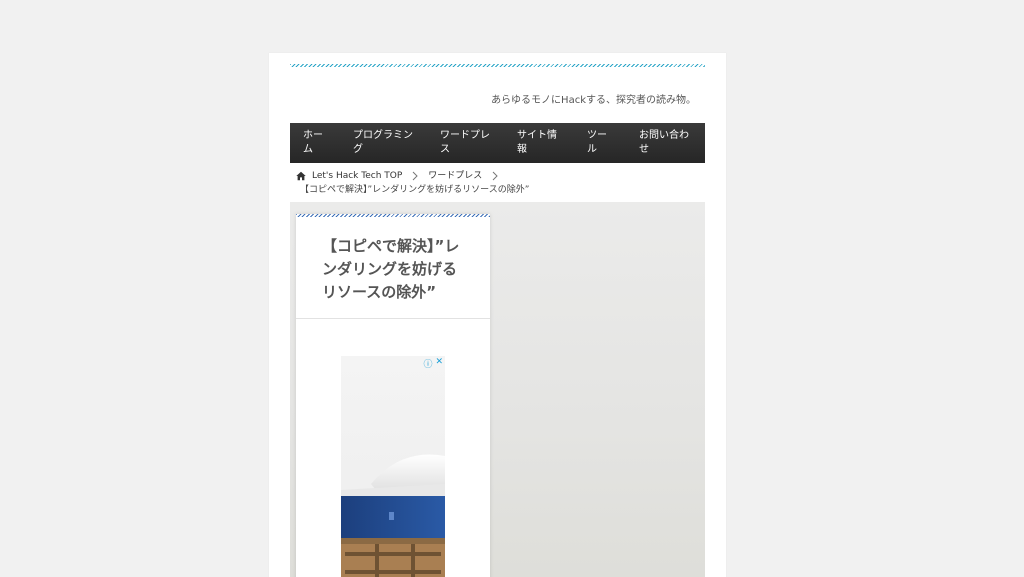 This screenshot has width=1024, height=577. Describe the element at coordinates (539, 143) in the screenshot. I see `nav-item-site-info: サイト情 報` at that location.